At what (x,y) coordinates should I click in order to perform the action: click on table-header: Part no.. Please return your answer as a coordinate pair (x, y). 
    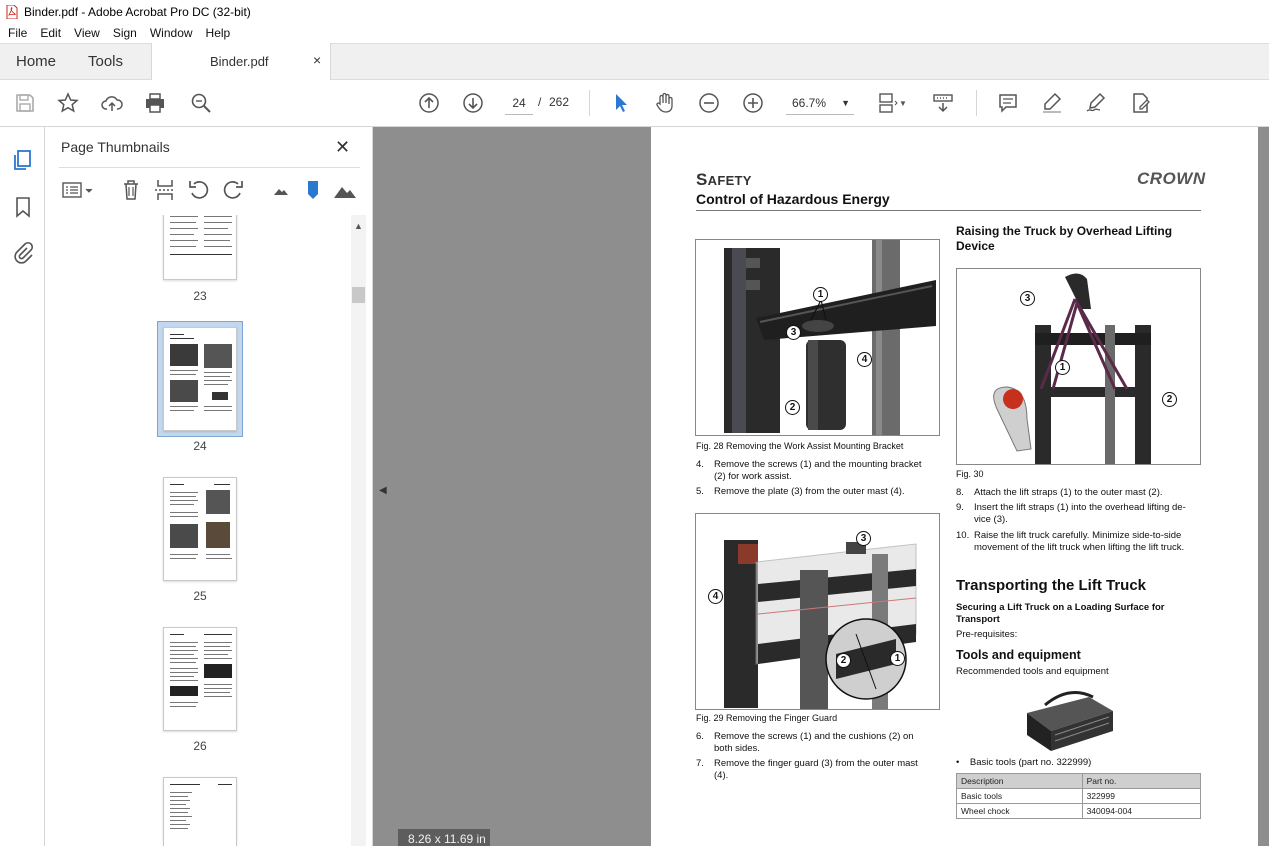
    Looking at the image, I should click on (1141, 781).